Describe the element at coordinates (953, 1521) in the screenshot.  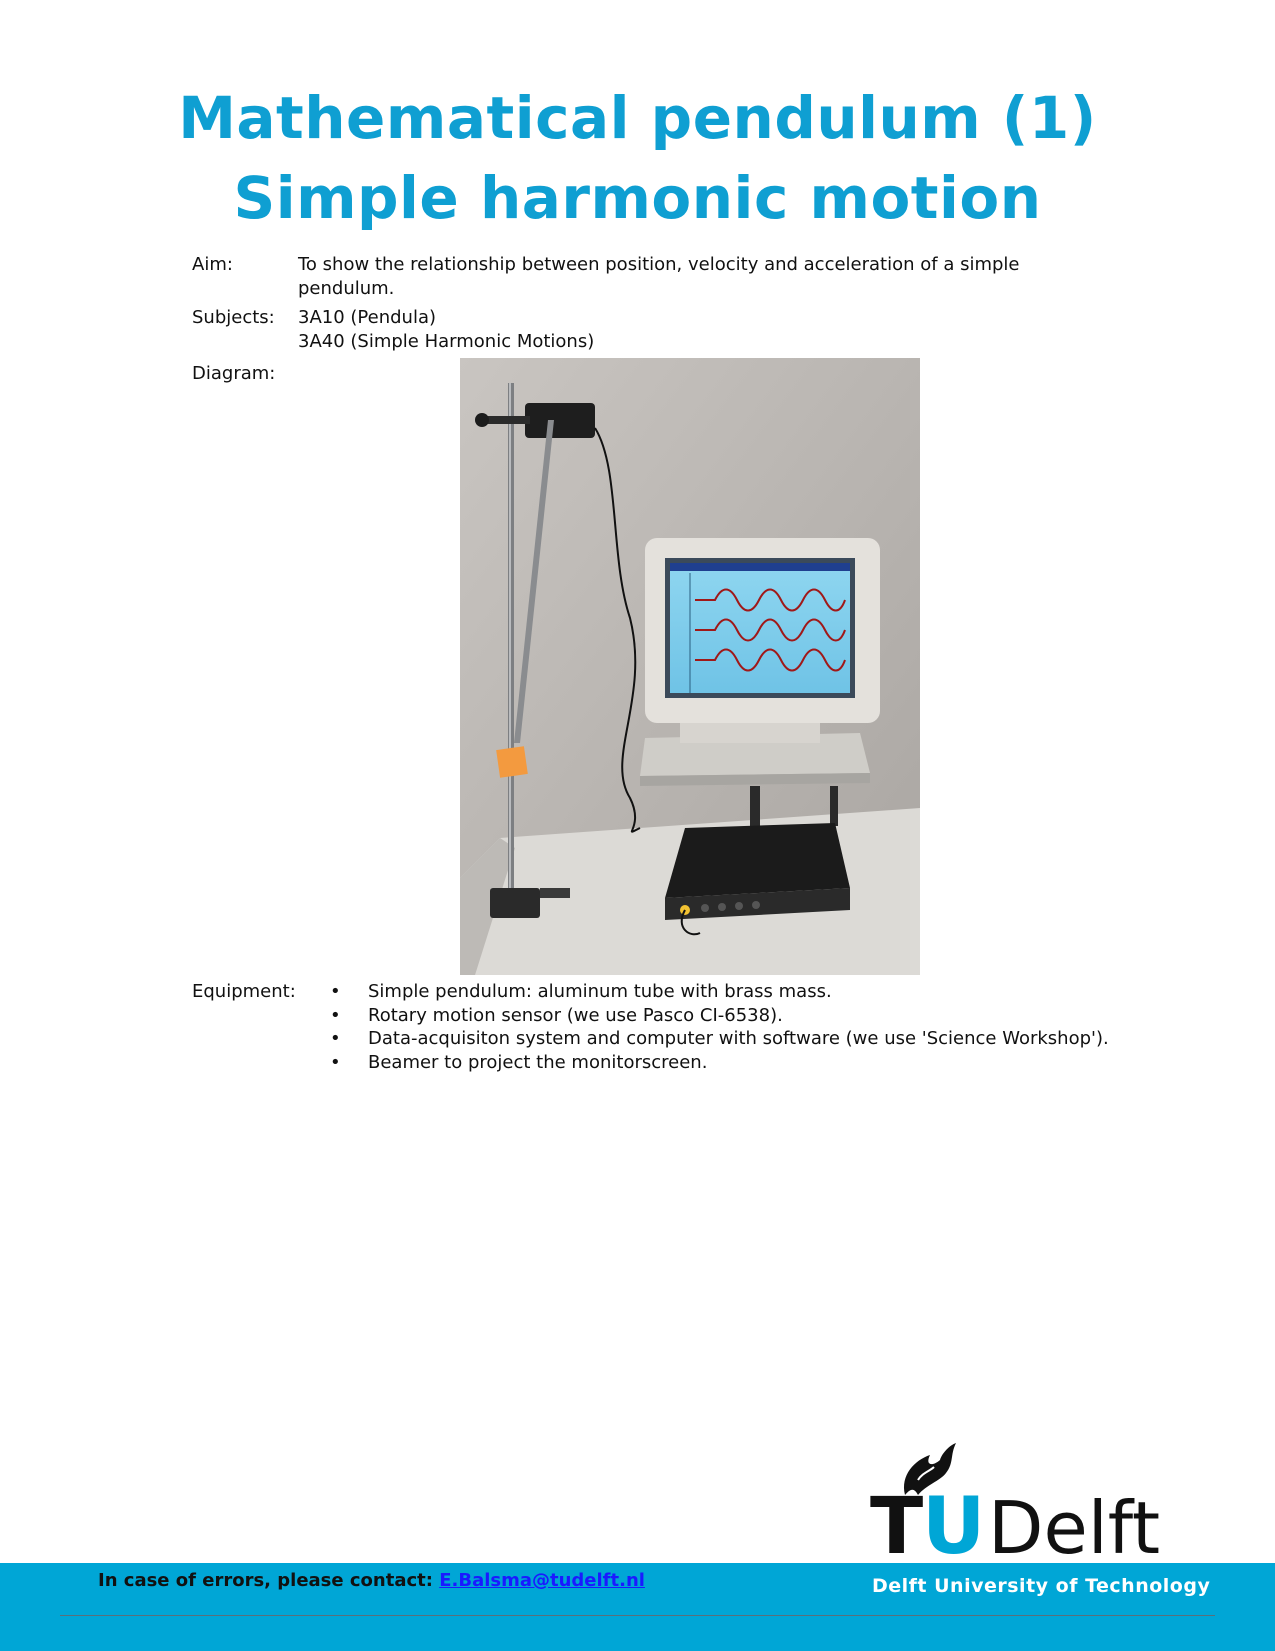
I see `logo-u: U` at that location.